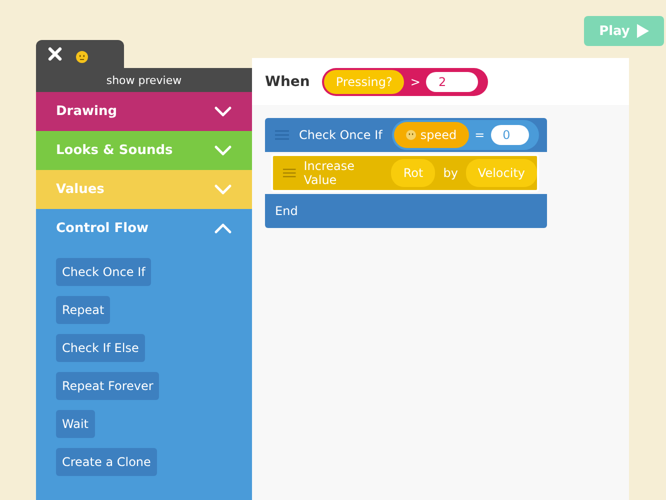  What do you see at coordinates (287, 82) in the screenshot?
I see `trigger-label: When` at bounding box center [287, 82].